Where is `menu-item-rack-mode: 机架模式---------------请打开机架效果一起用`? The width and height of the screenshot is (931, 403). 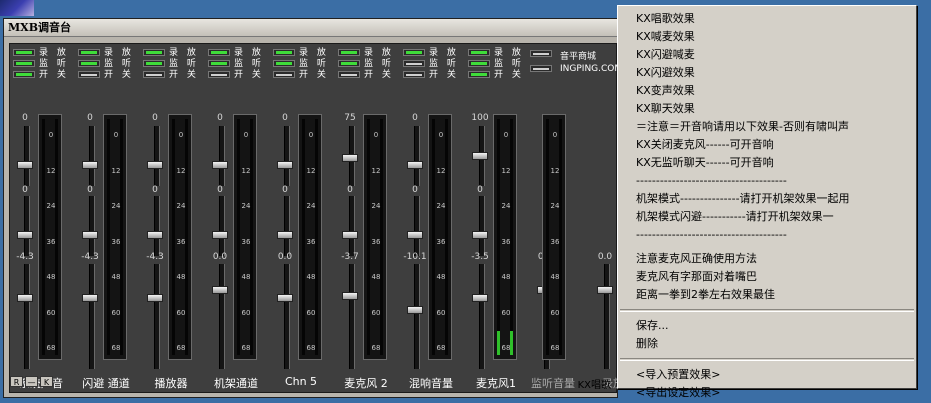 menu-item-rack-mode: 机架模式---------------请打开机架效果一起用 is located at coordinates (767, 199).